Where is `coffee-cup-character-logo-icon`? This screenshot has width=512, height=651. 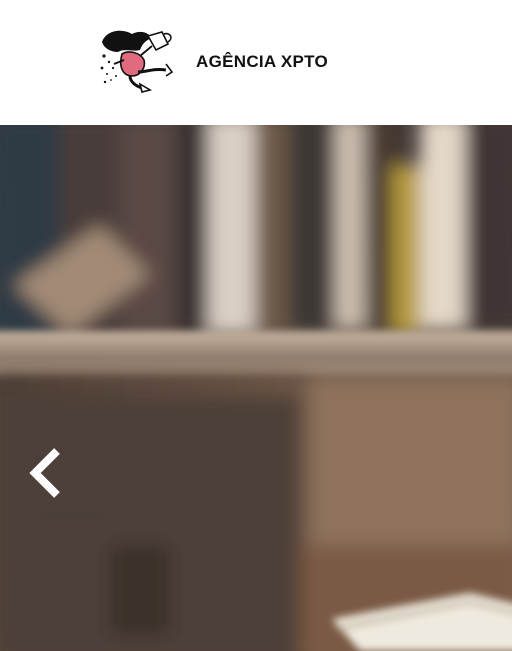 coffee-cup-character-logo-icon is located at coordinates (137, 61).